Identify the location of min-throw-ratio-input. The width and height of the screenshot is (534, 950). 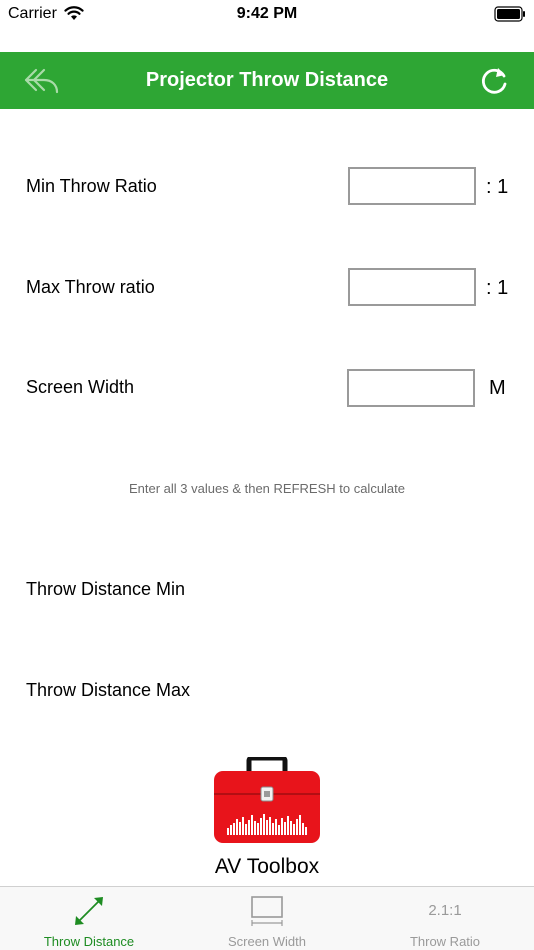
(412, 186).